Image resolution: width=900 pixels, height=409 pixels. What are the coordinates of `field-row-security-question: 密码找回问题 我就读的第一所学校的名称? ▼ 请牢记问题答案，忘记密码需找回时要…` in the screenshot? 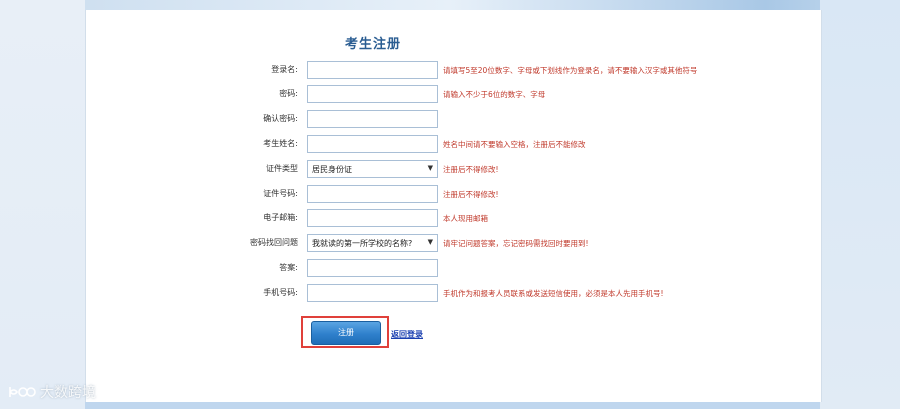 It's located at (450, 244).